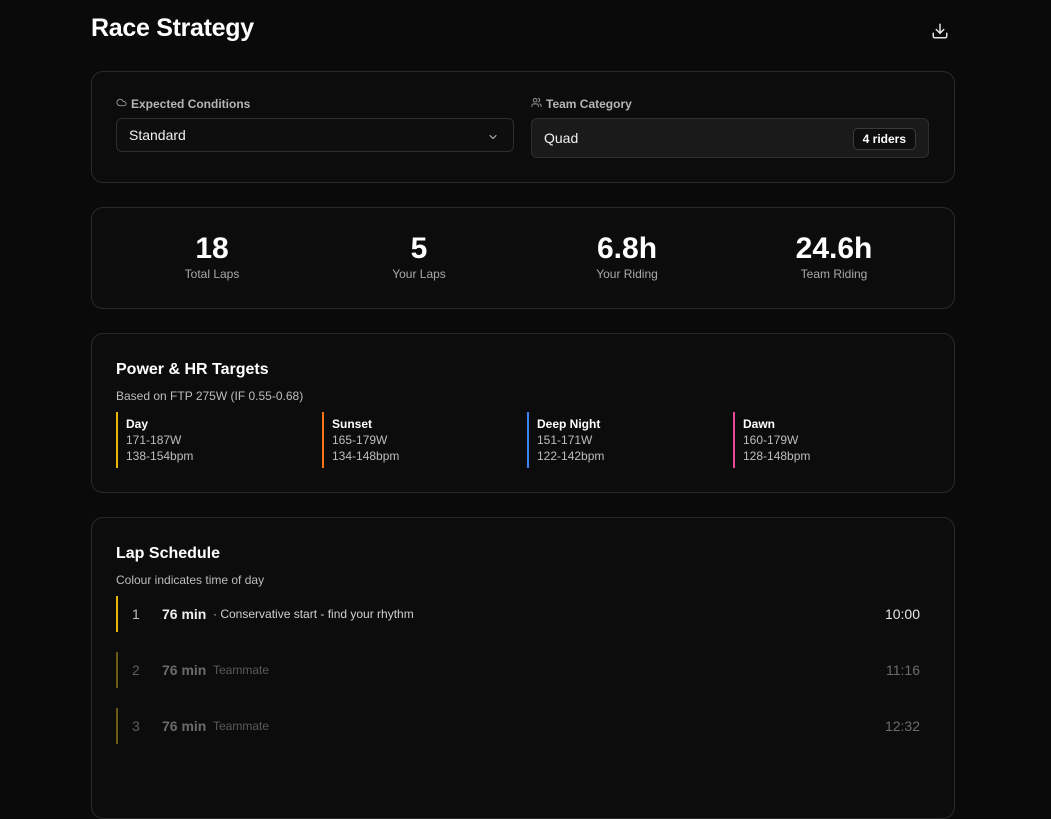 The image size is (1051, 819). Describe the element at coordinates (884, 139) in the screenshot. I see `riders-badge: 4 riders` at that location.